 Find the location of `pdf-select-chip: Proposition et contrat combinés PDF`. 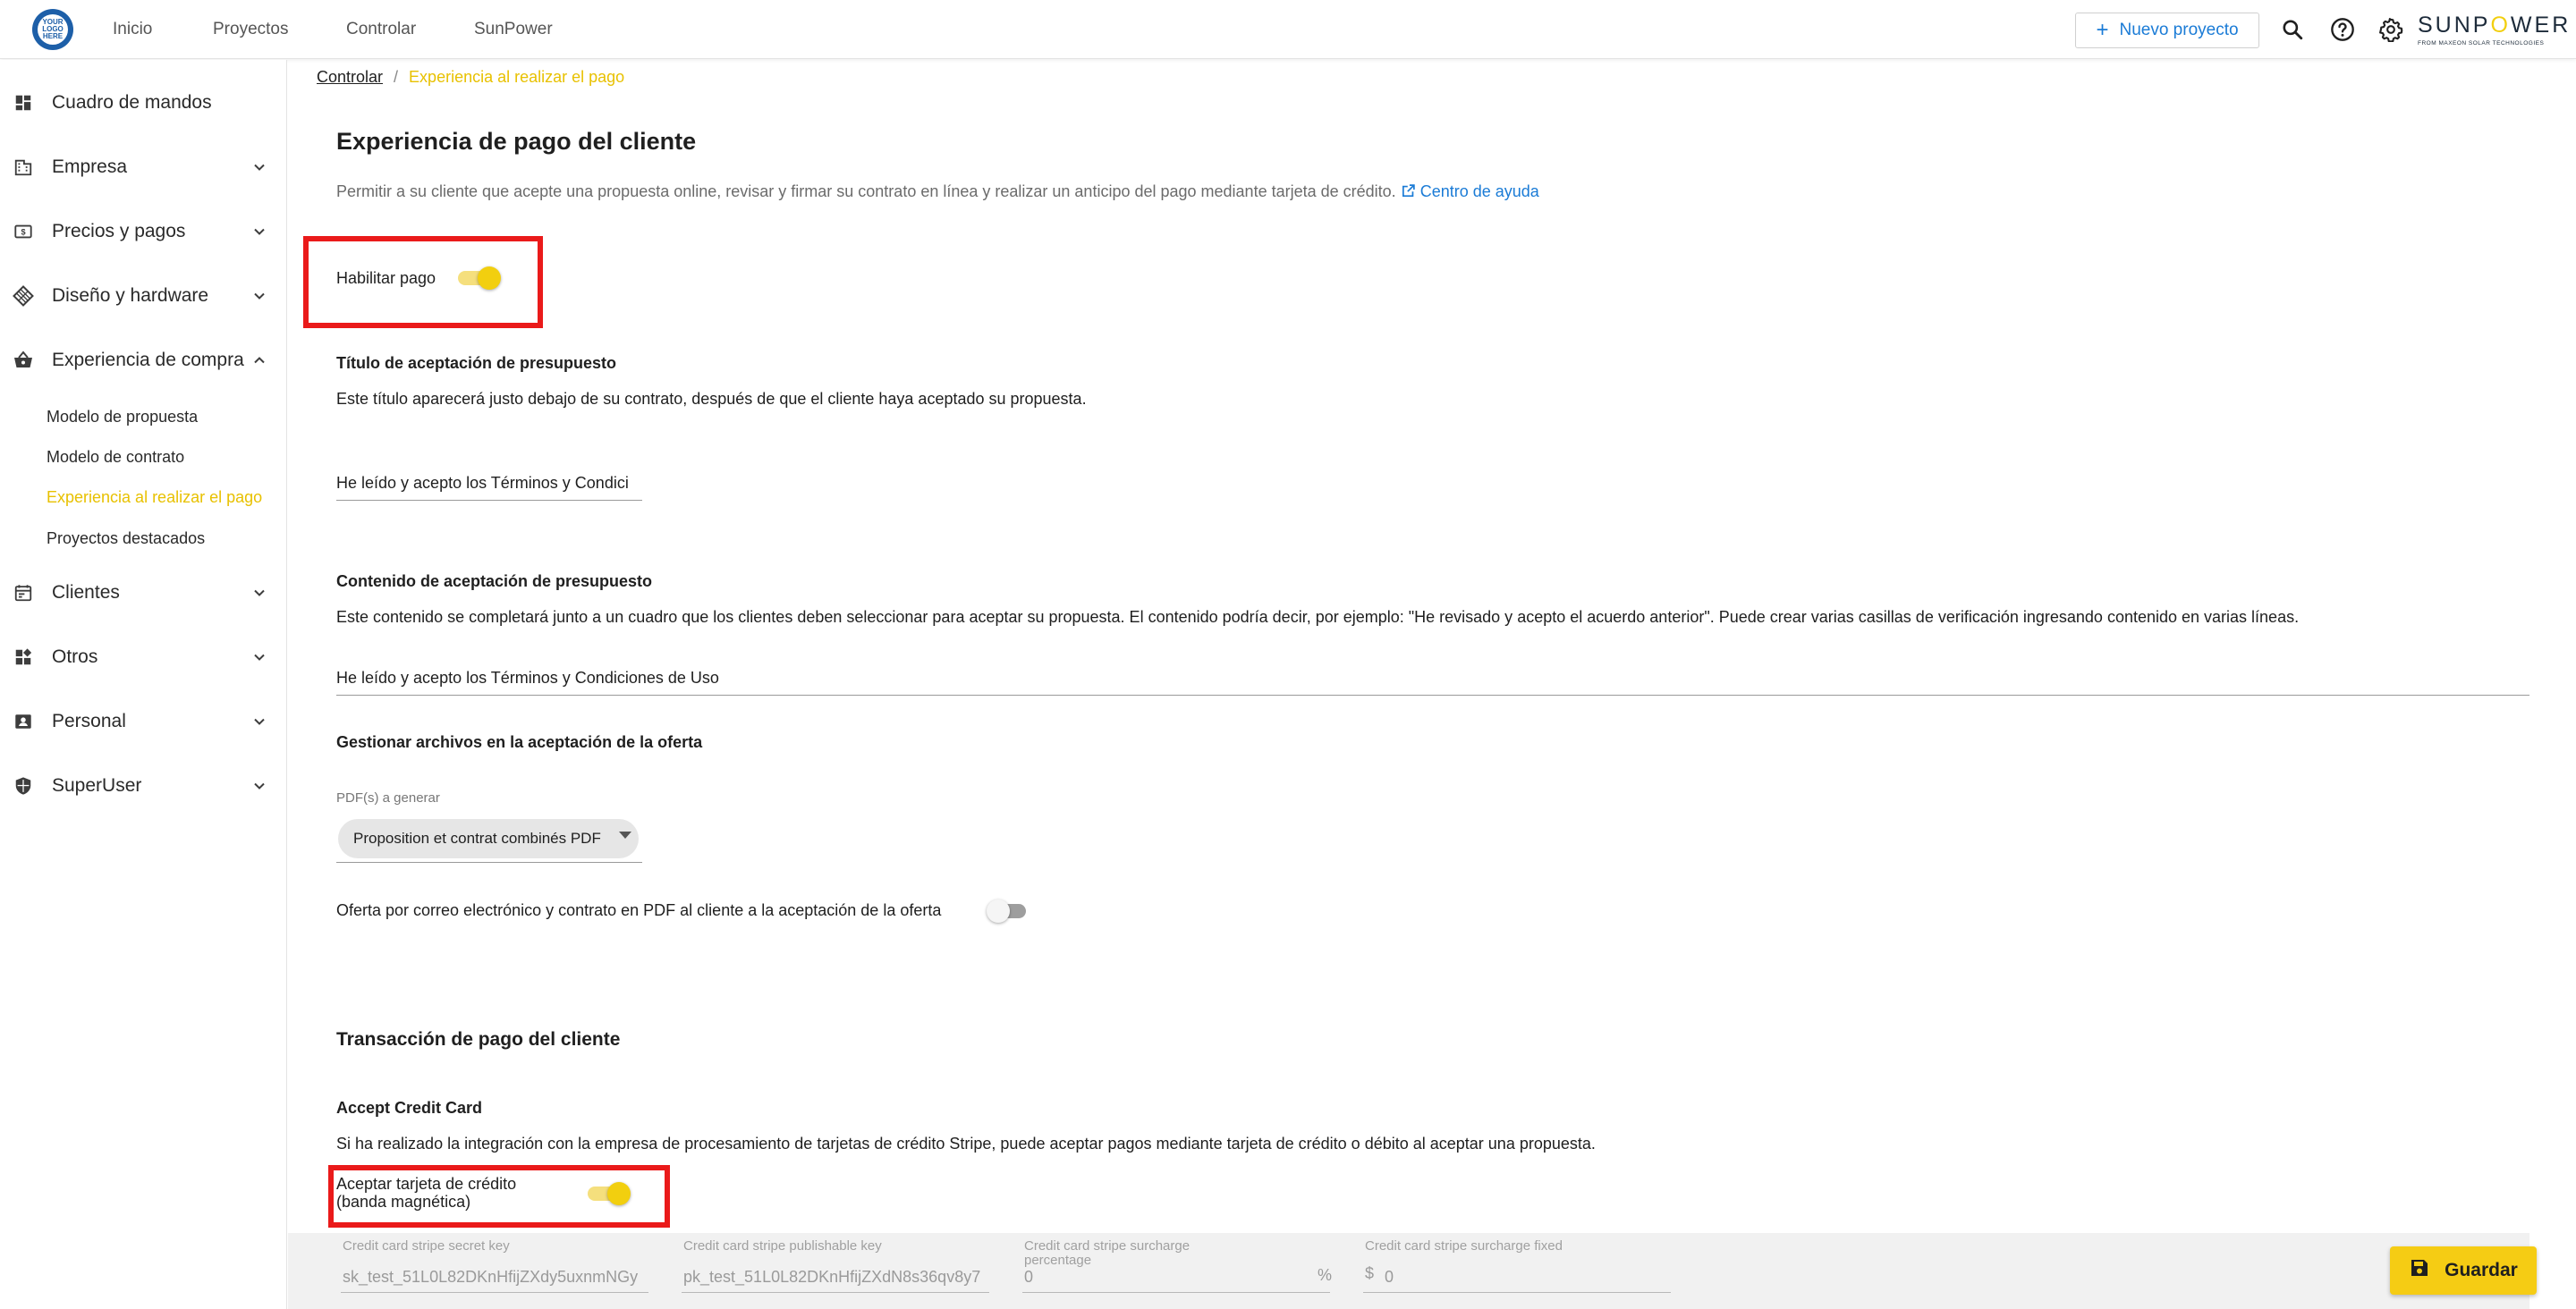

pdf-select-chip: Proposition et contrat combinés PDF is located at coordinates (488, 838).